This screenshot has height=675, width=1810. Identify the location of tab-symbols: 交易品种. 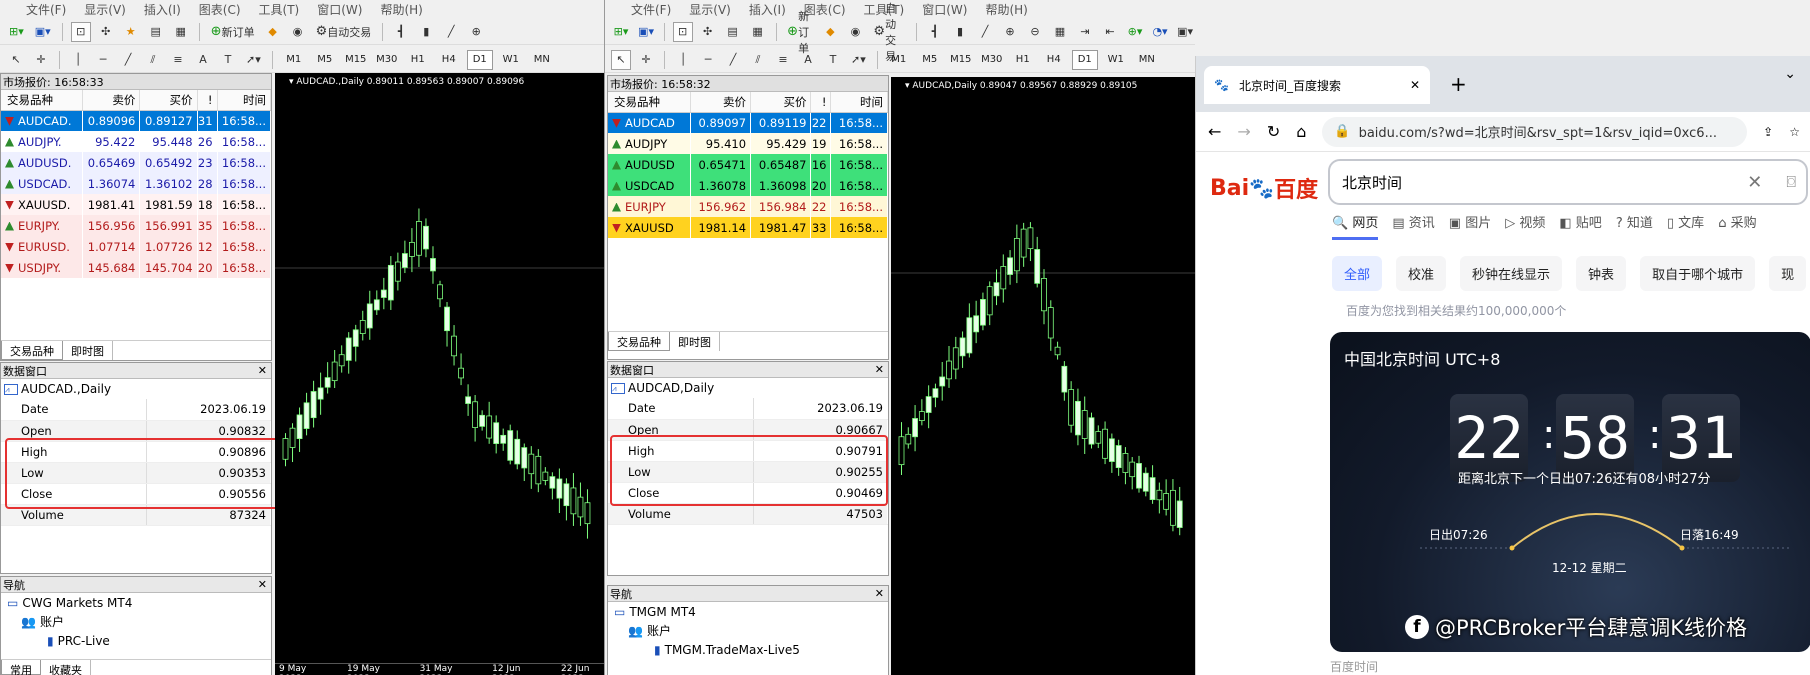
(32, 350).